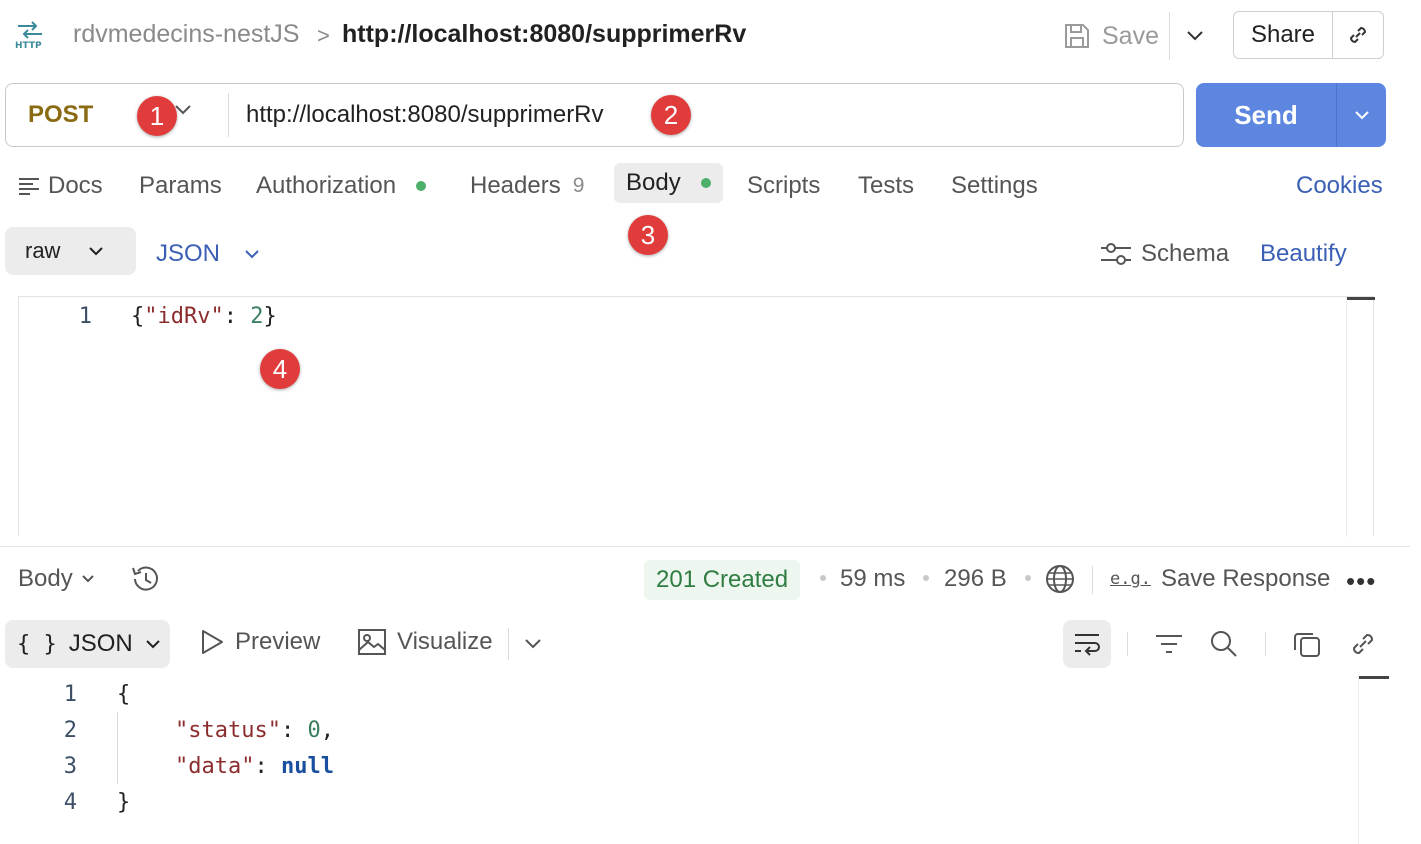  I want to click on response-scrollbar, so click(1373, 760).